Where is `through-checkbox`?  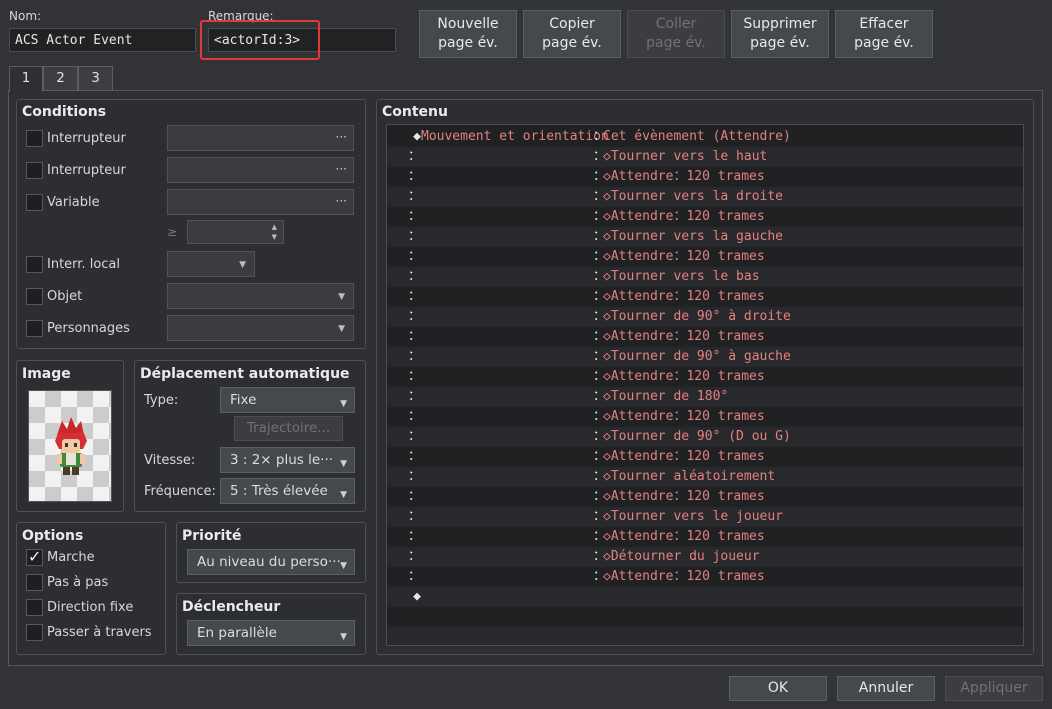
through-checkbox is located at coordinates (34, 632).